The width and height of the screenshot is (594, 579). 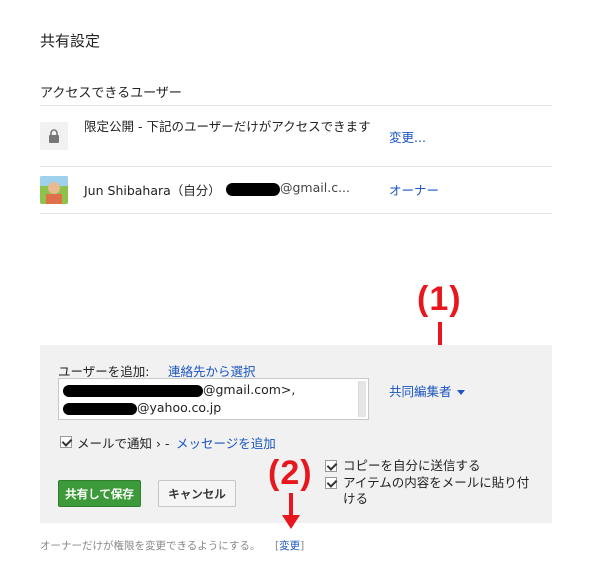 I want to click on dialog-title: 共有設定, so click(x=70, y=41).